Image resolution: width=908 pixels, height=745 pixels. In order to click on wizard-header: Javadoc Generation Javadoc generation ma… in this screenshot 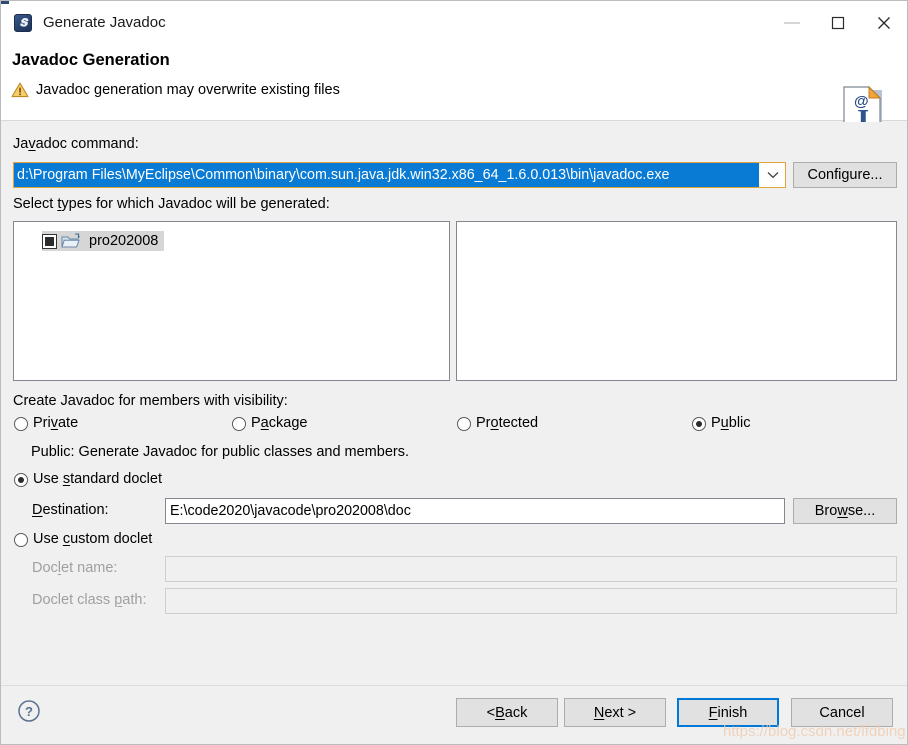, I will do `click(454, 95)`.